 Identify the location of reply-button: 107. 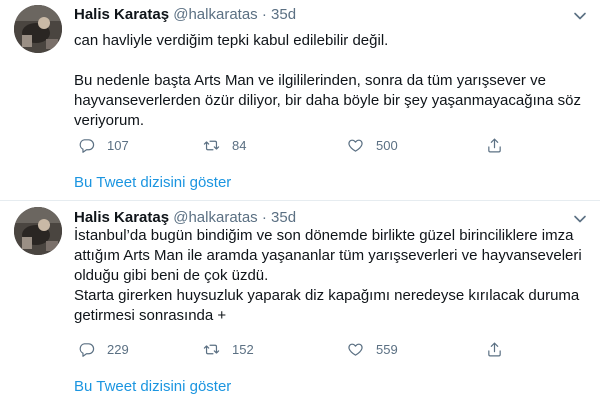
(103, 145).